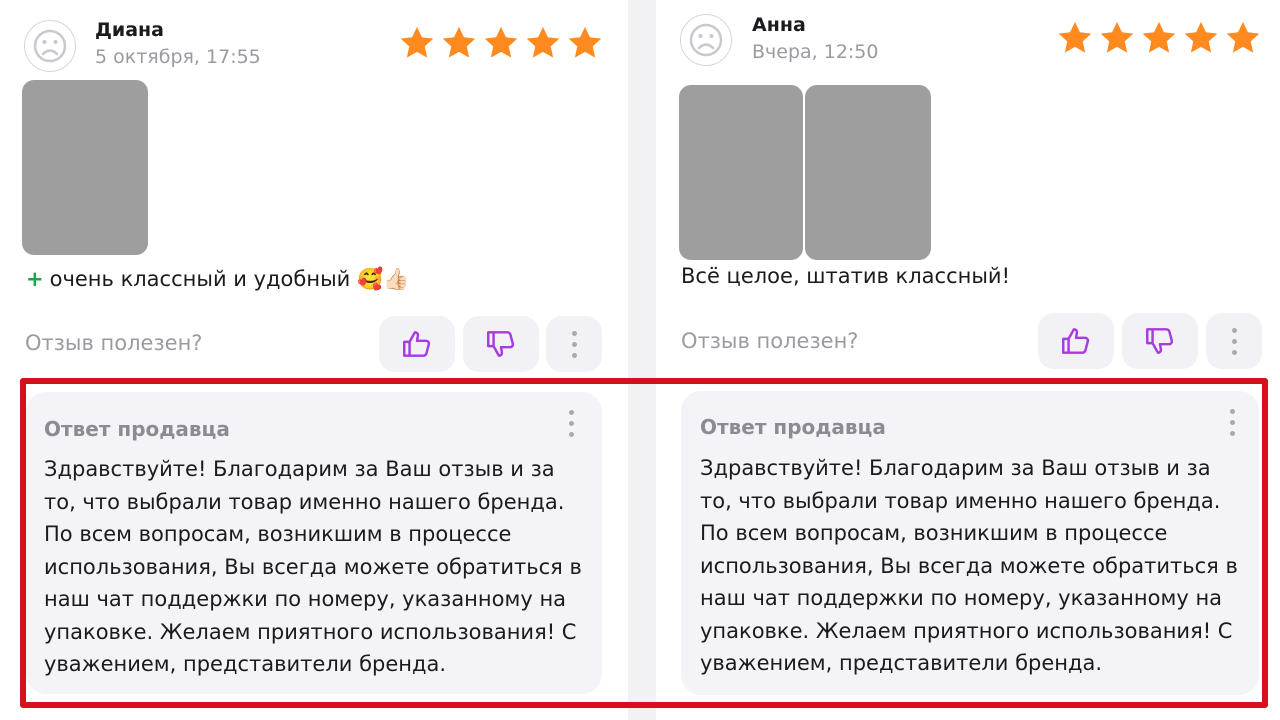 This screenshot has height=720, width=1280. What do you see at coordinates (229, 279) in the screenshot?
I see `review-text-content: очень классный и удобный 🥰👍🏻` at bounding box center [229, 279].